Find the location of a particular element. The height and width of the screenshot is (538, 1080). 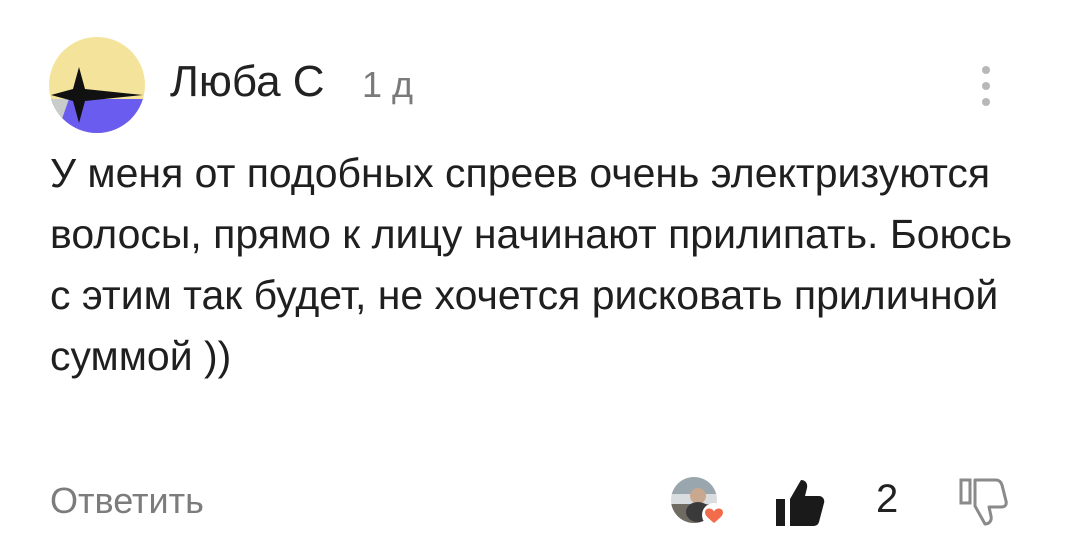

liker-avatar-heart-icon is located at coordinates (701, 502).